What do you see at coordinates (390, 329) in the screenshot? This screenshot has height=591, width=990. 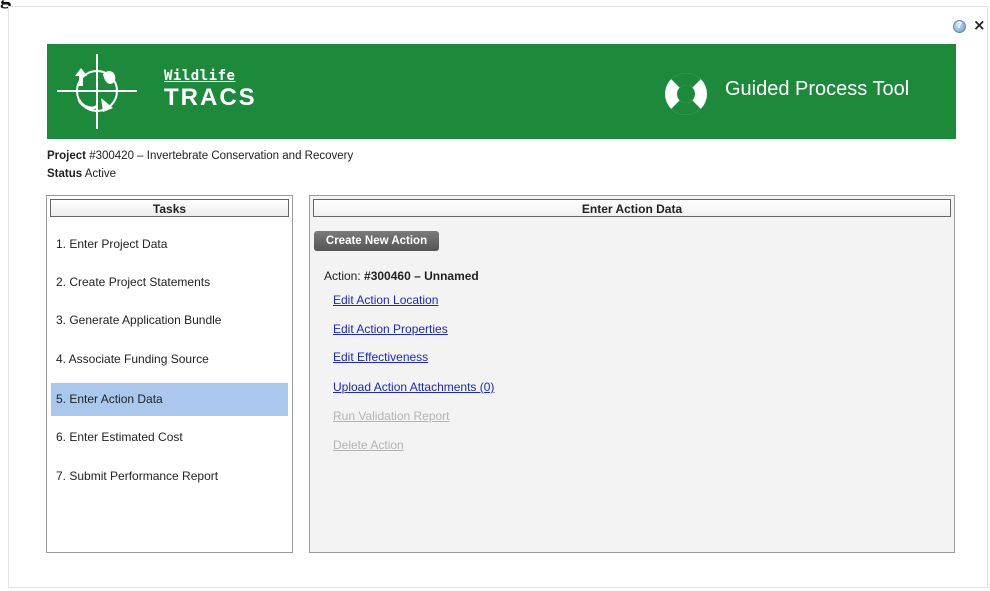 I see `edit-action-properties-link: Edit Action Properties` at bounding box center [390, 329].